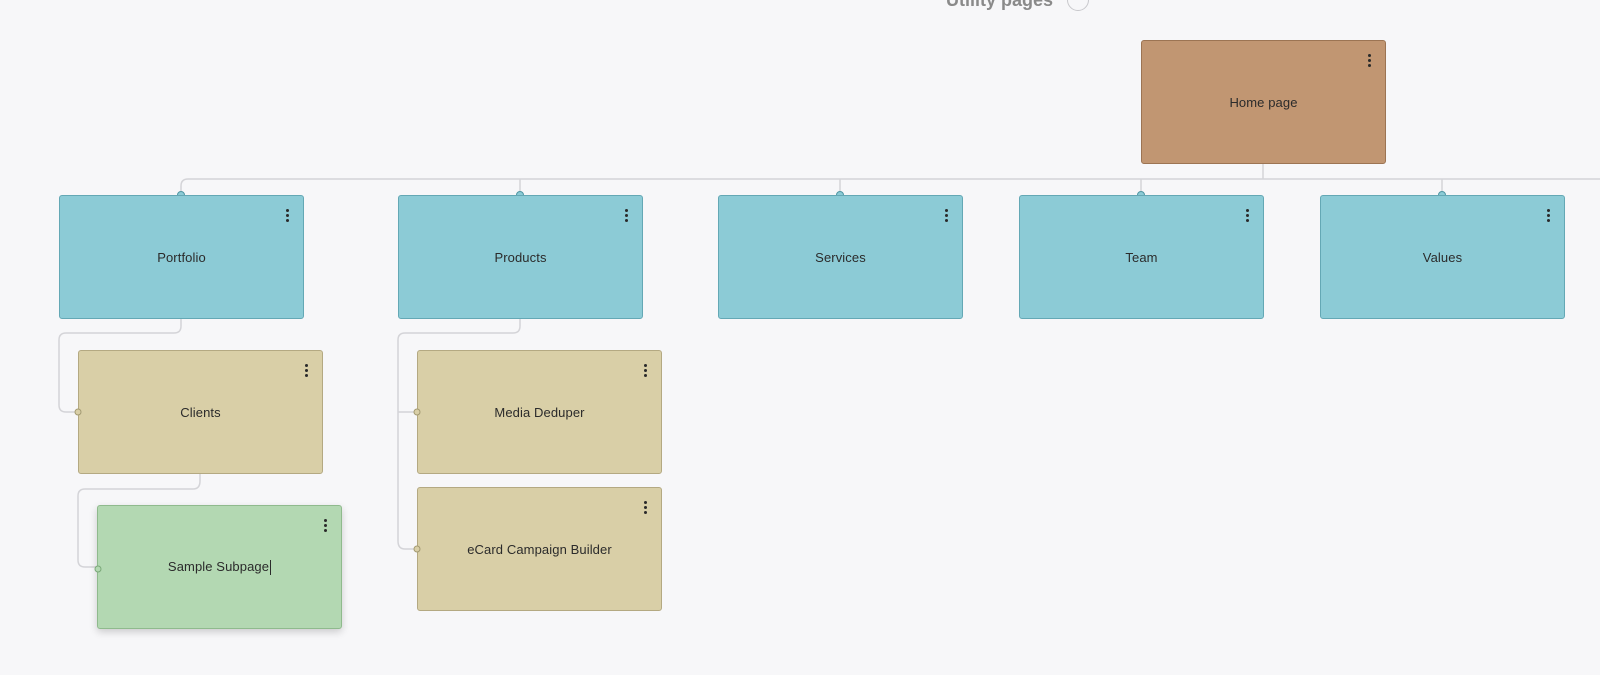 This screenshot has height=675, width=1600. I want to click on node-media-deduper: Media Deduper, so click(539, 412).